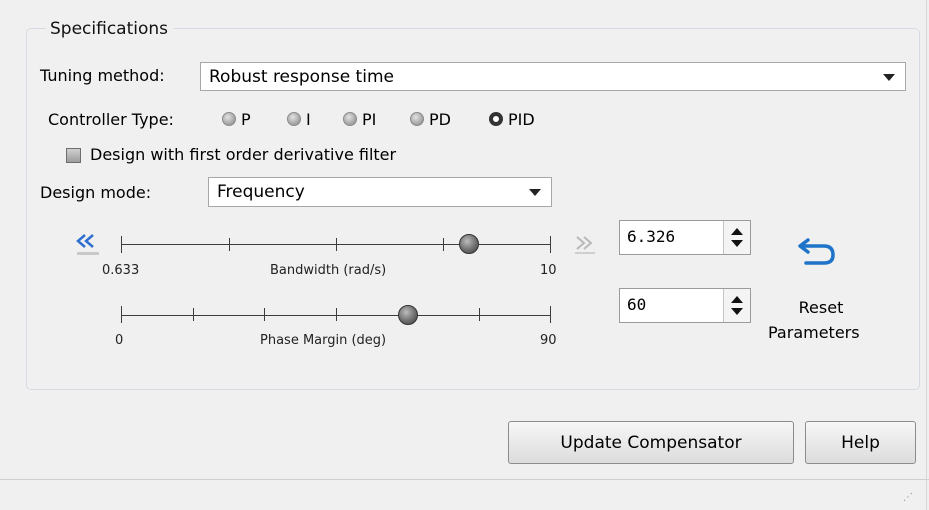 The image size is (929, 510). What do you see at coordinates (464, 479) in the screenshot?
I see `status-separator` at bounding box center [464, 479].